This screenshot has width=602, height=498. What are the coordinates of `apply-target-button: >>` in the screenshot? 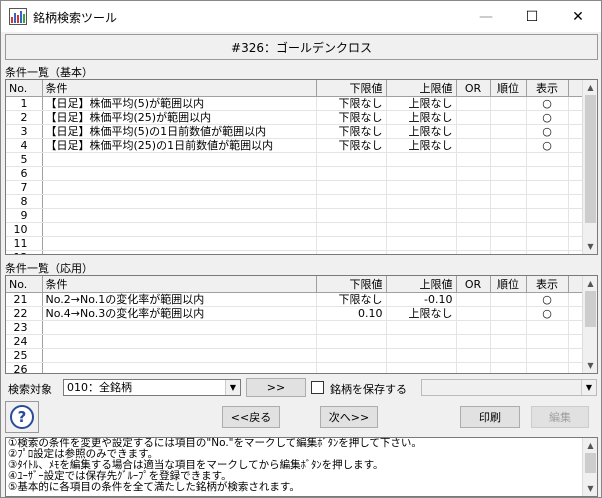 It's located at (276, 387).